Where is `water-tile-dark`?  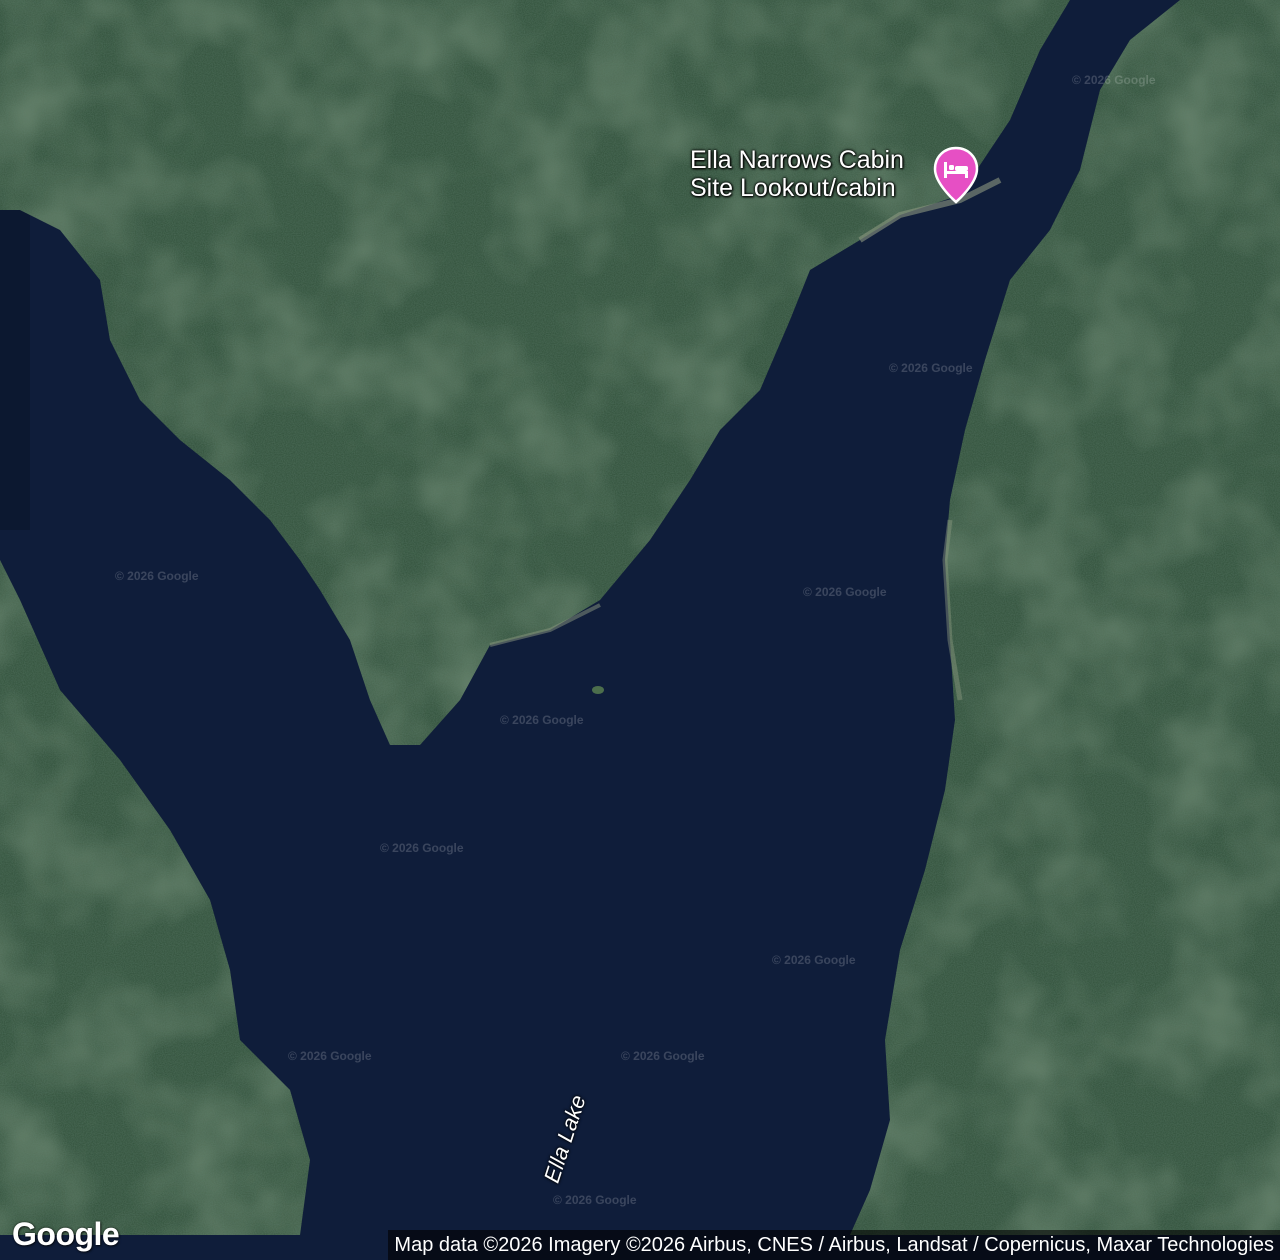 water-tile-dark is located at coordinates (15, 370).